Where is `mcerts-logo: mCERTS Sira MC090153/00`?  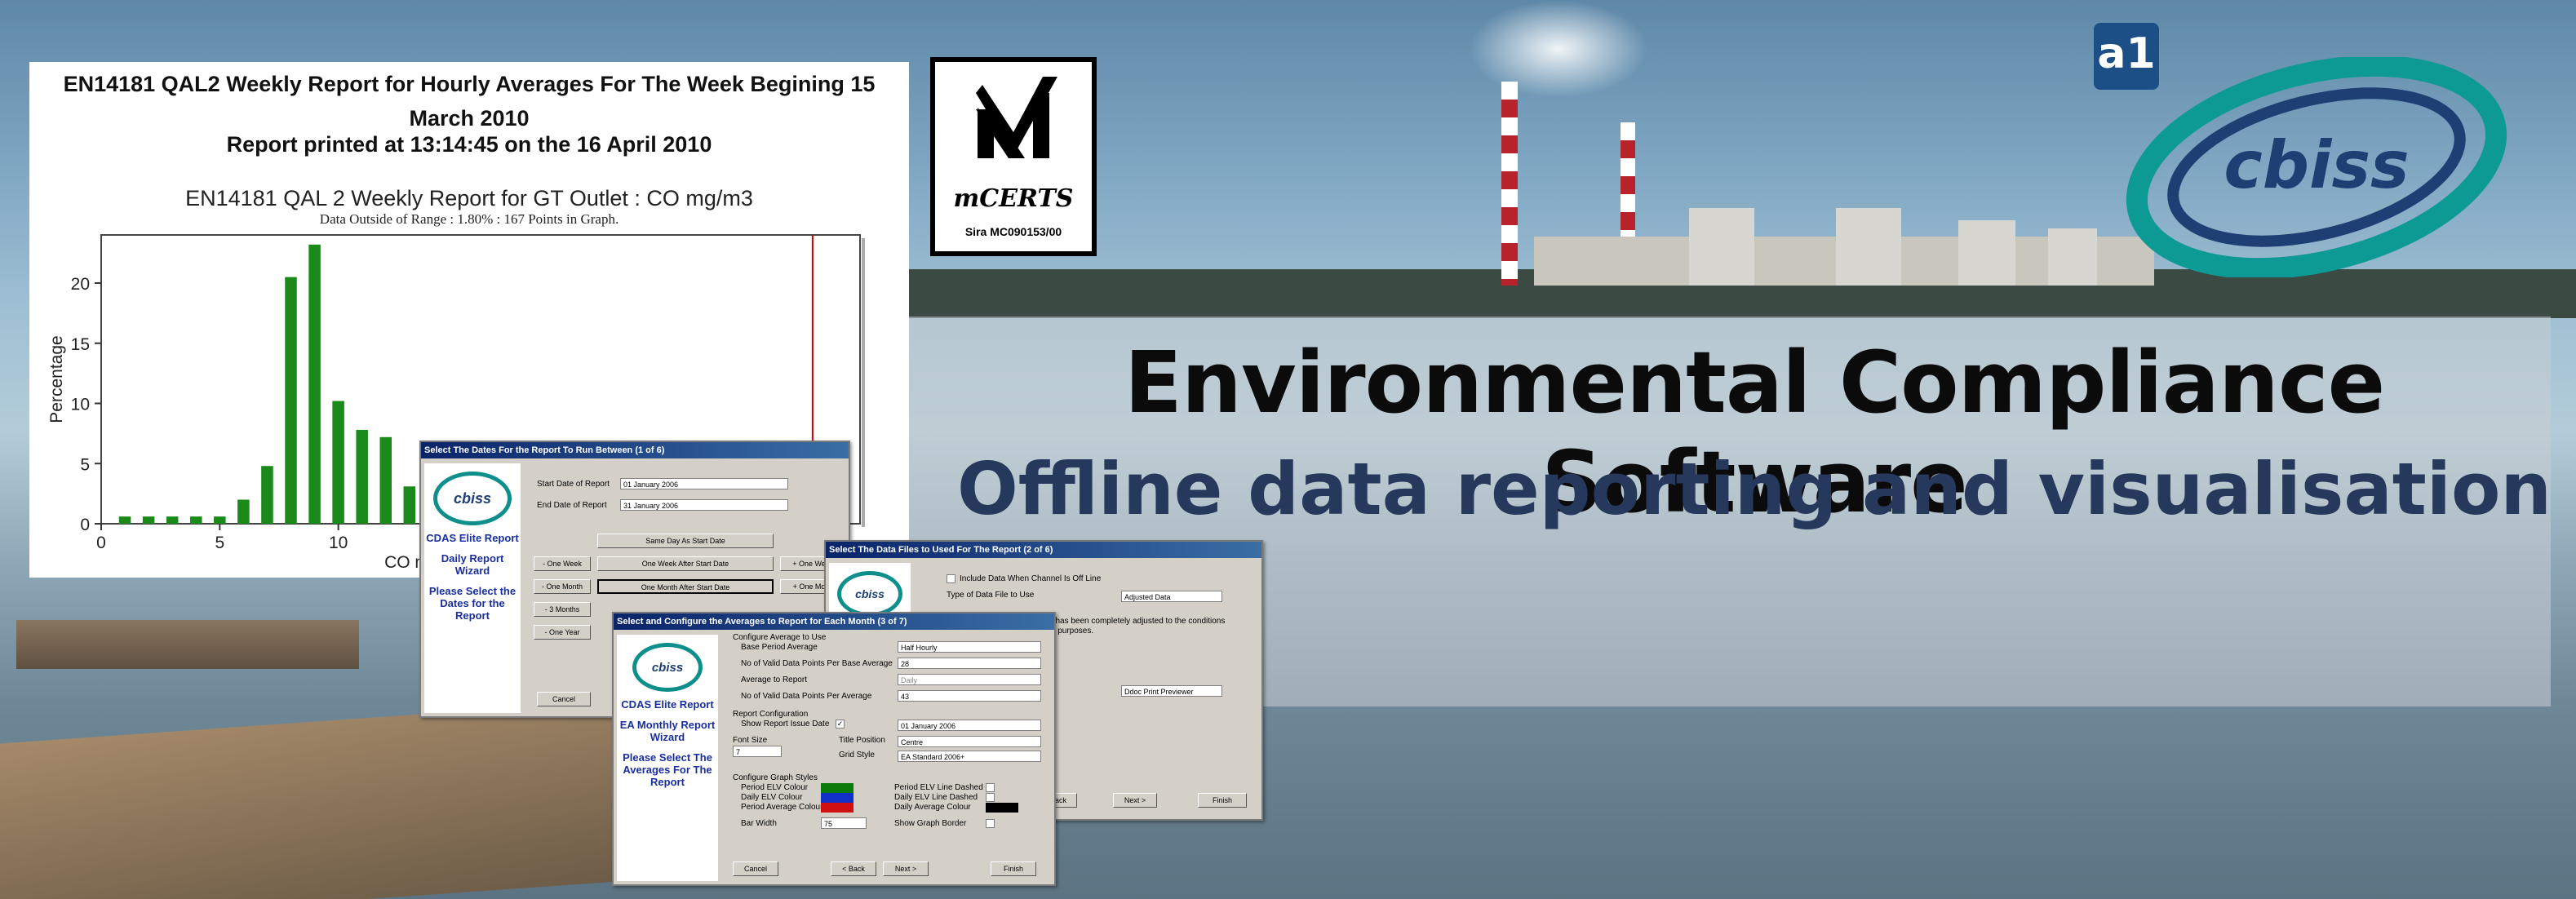 mcerts-logo: mCERTS Sira MC090153/00 is located at coordinates (1013, 156).